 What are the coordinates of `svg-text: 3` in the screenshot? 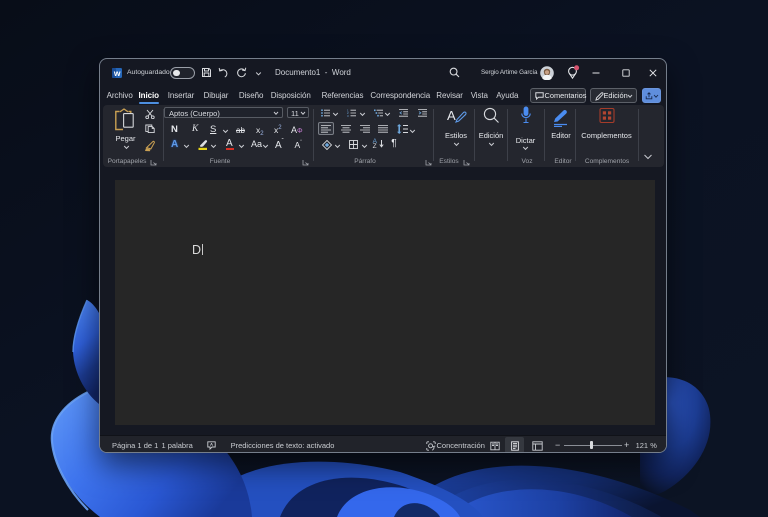 It's located at (348, 115).